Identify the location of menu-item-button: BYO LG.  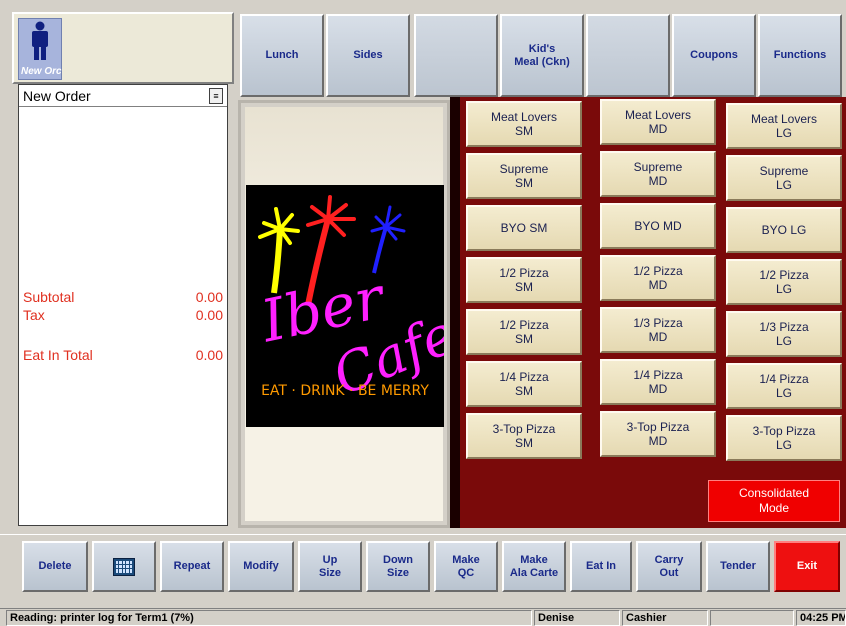
(784, 230).